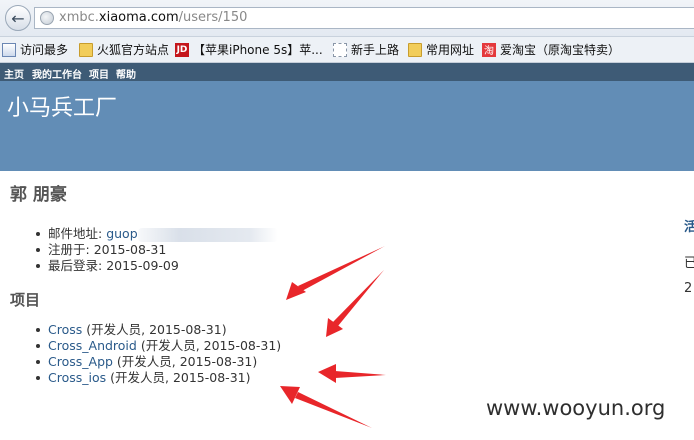  Describe the element at coordinates (65, 329) in the screenshot. I see `project-link-cross: Cross` at that location.